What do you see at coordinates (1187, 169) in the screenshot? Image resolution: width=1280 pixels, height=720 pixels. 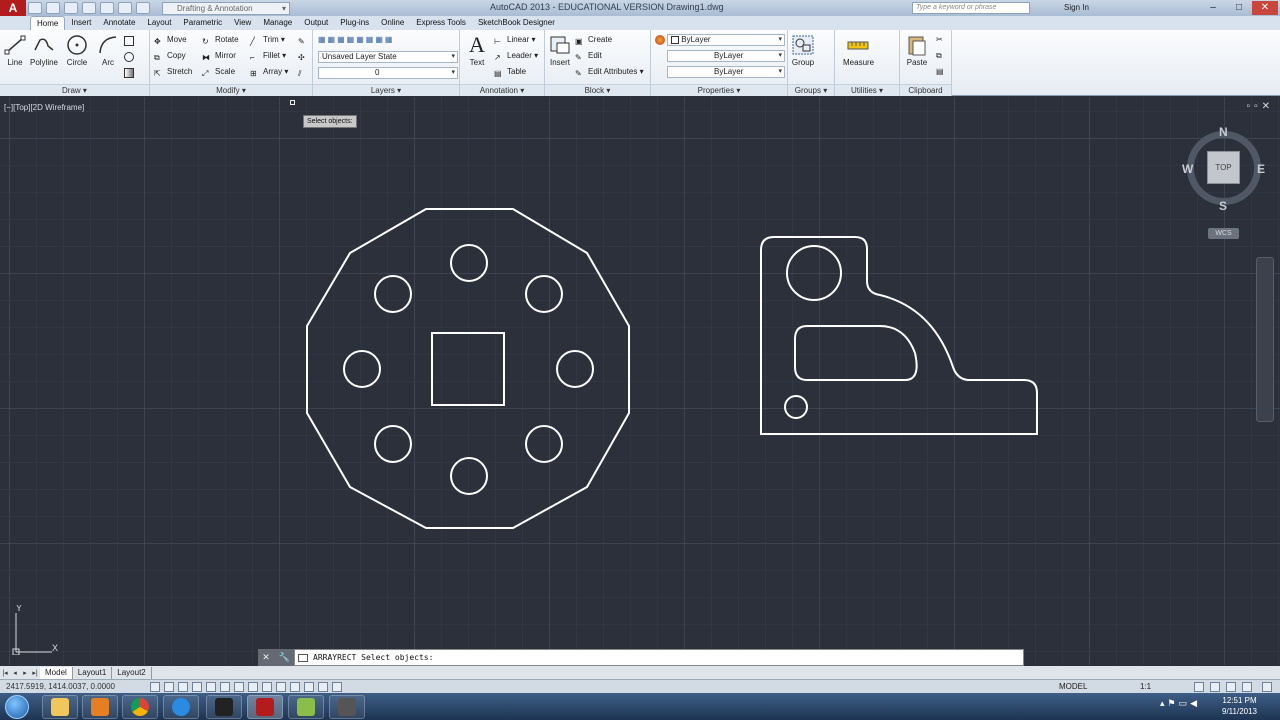 I see `compass-west: W` at bounding box center [1187, 169].